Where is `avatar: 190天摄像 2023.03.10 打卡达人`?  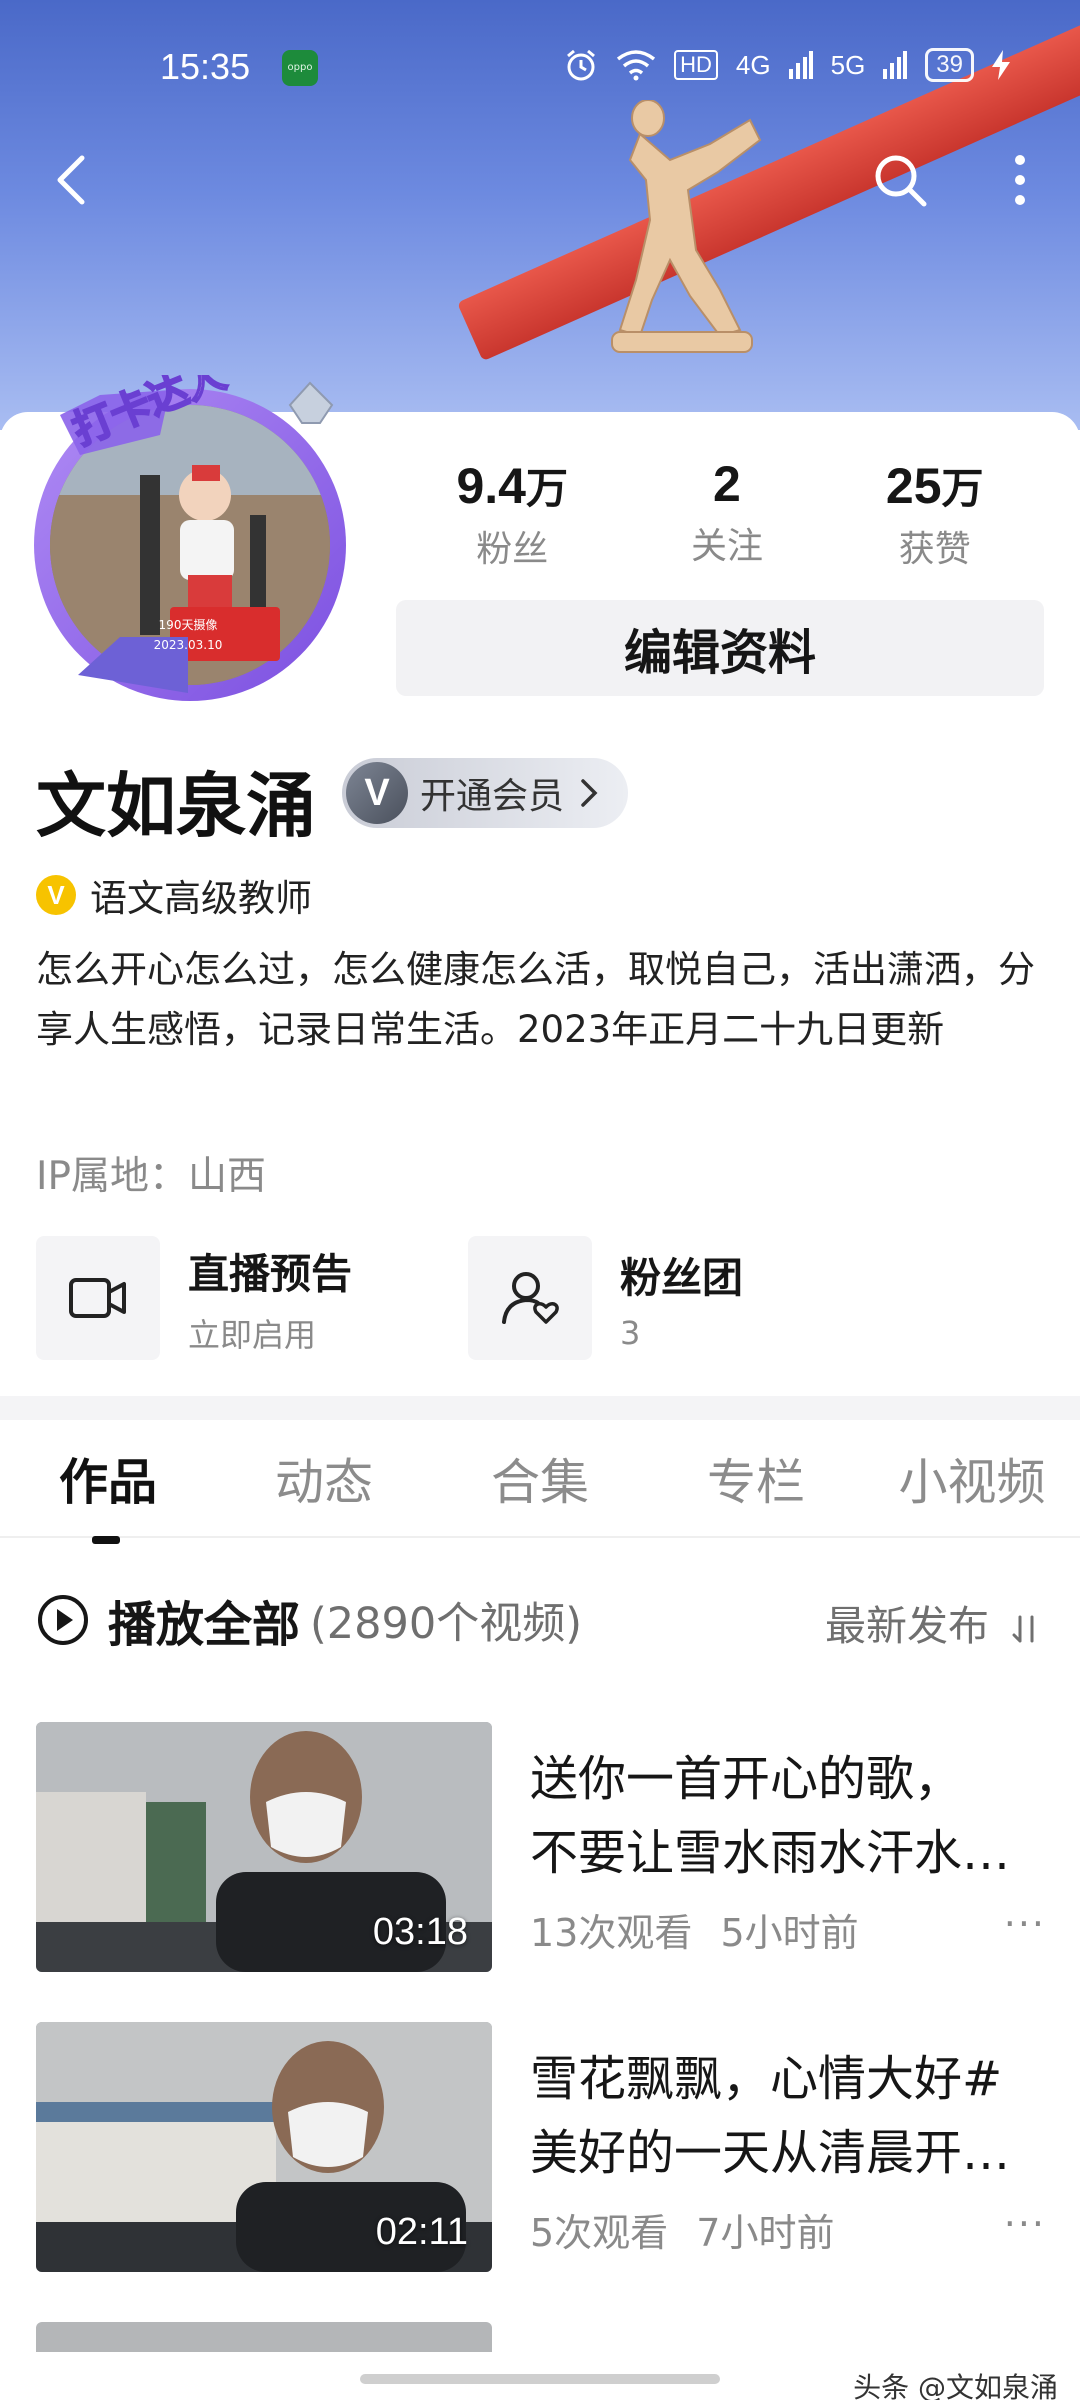 avatar: 190天摄像 2023.03.10 打卡达人 is located at coordinates (190, 533).